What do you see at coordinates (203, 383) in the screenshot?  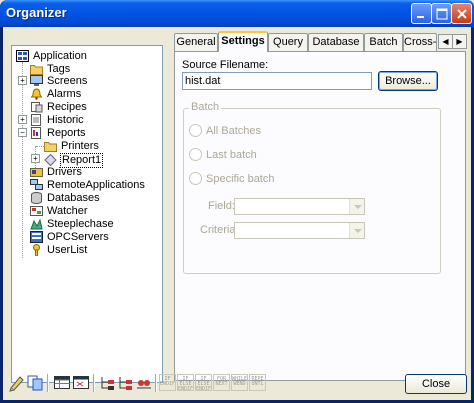 I see `if-else-endif-button-2: IF ELSE ENDIF` at bounding box center [203, 383].